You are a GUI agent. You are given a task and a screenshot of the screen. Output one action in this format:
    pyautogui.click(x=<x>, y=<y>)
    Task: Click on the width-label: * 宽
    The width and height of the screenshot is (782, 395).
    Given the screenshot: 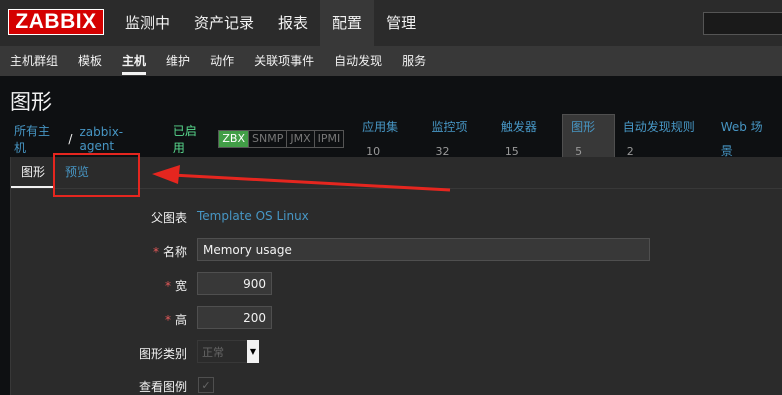 What is the action you would take?
    pyautogui.click(x=176, y=285)
    